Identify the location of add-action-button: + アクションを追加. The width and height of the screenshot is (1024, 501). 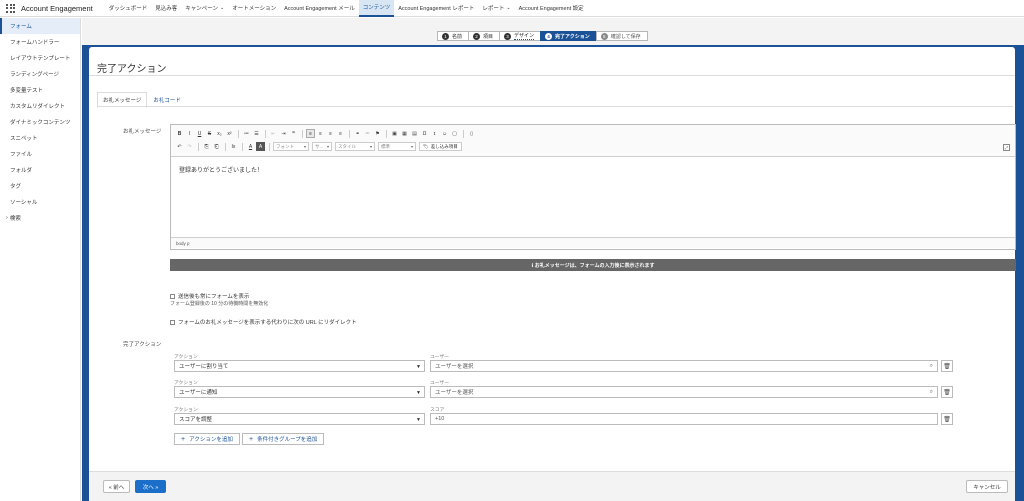
(207, 439).